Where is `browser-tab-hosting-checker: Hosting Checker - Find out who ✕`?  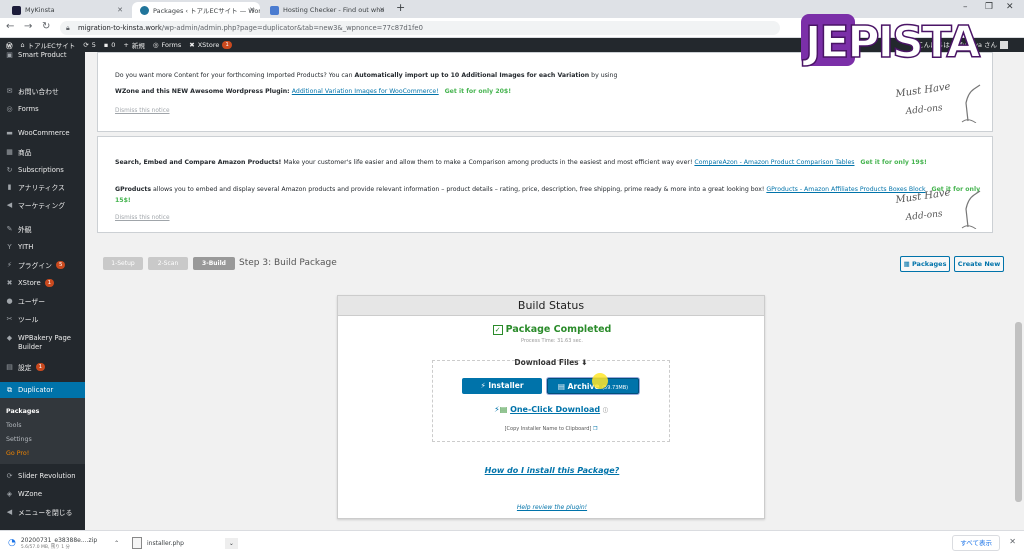 browser-tab-hosting-checker: Hosting Checker - Find out who ✕ is located at coordinates (326, 10).